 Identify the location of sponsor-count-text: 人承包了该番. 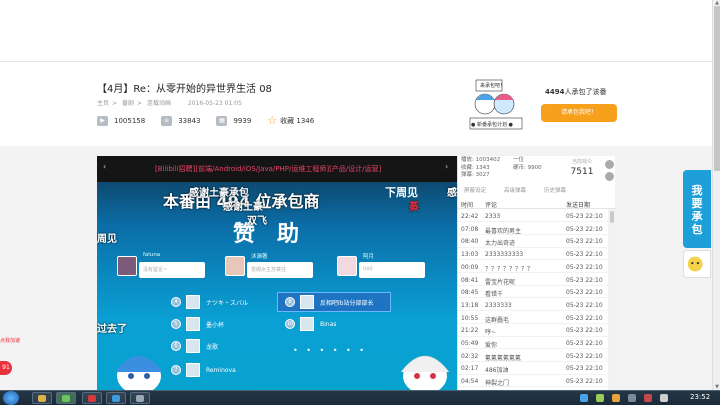
(585, 92).